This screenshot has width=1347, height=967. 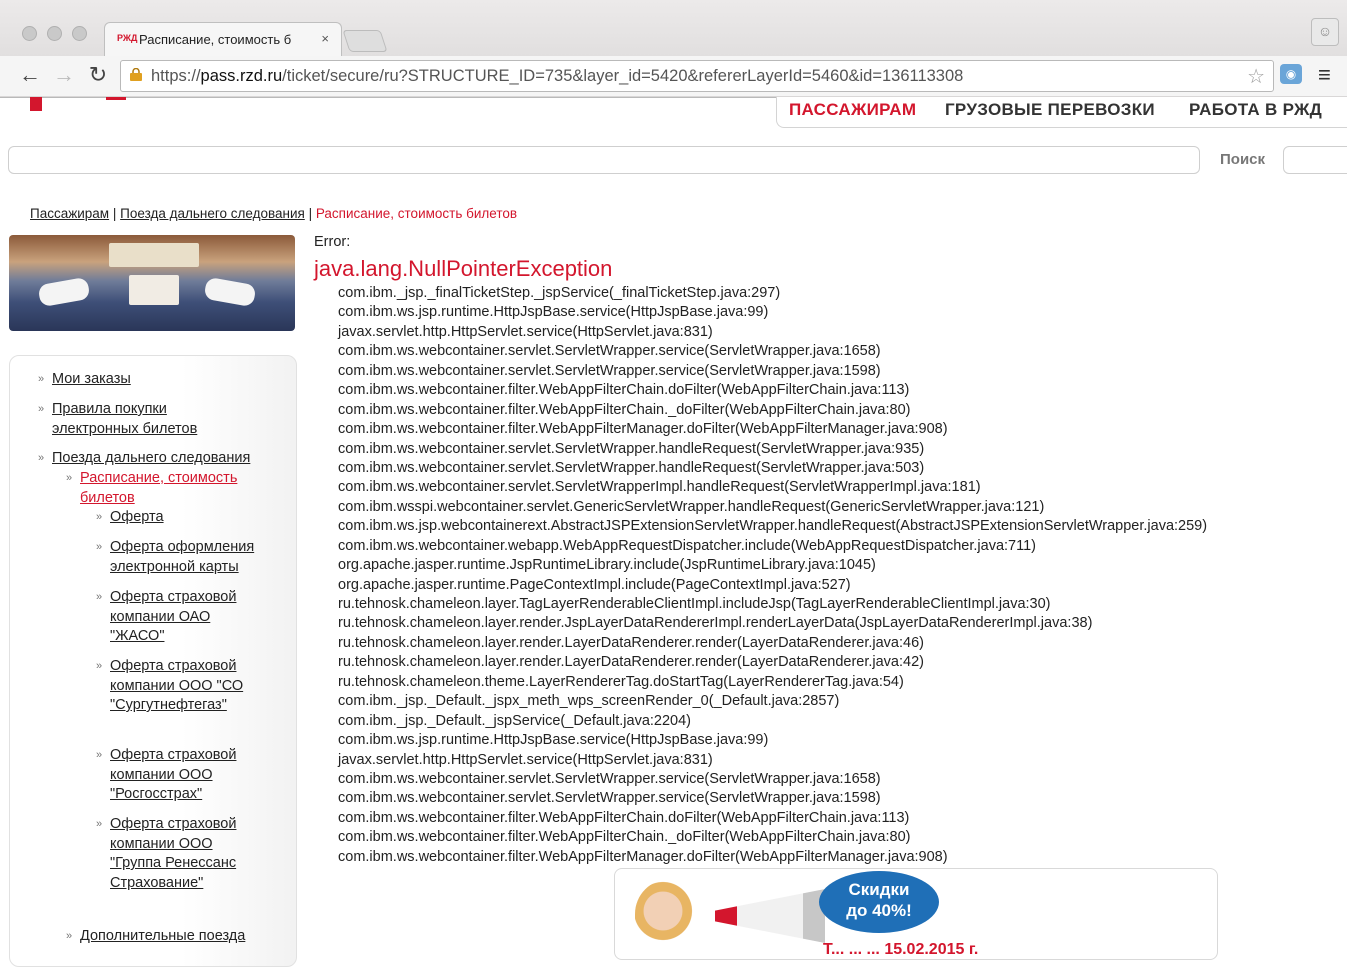 I want to click on discount-line-1: Скидки, so click(x=879, y=889).